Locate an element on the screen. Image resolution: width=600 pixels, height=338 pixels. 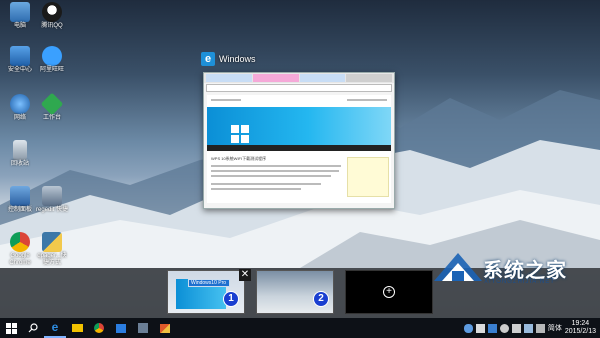
file-explorer-icon is located at coordinates (77, 328).